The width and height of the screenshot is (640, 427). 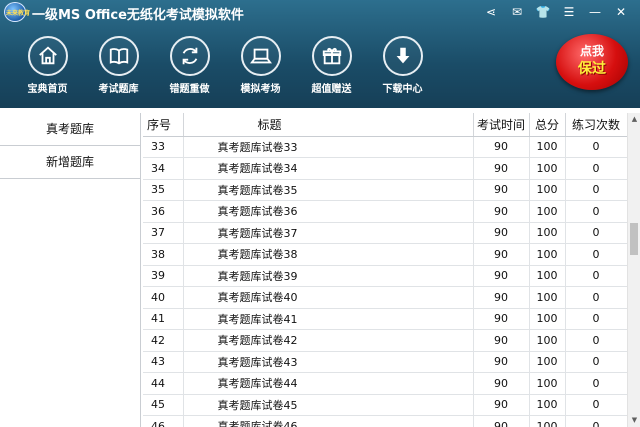 I want to click on table-row: 34 真考题库试卷34 90 100 0, so click(x=385, y=168).